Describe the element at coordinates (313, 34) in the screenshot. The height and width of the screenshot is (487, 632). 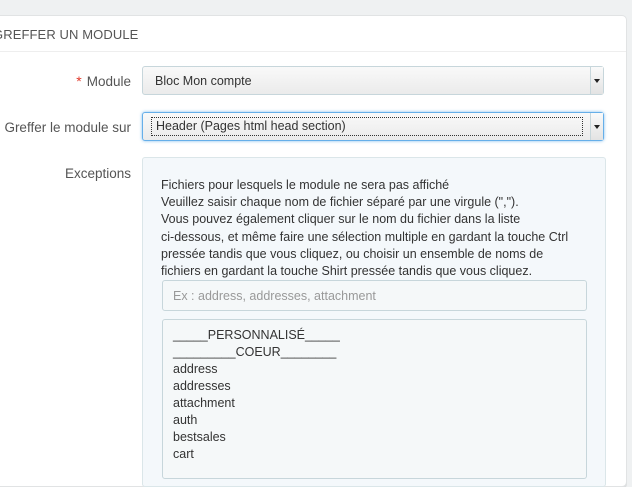
I see `panel-heading: GREFFER UN MODULE` at that location.